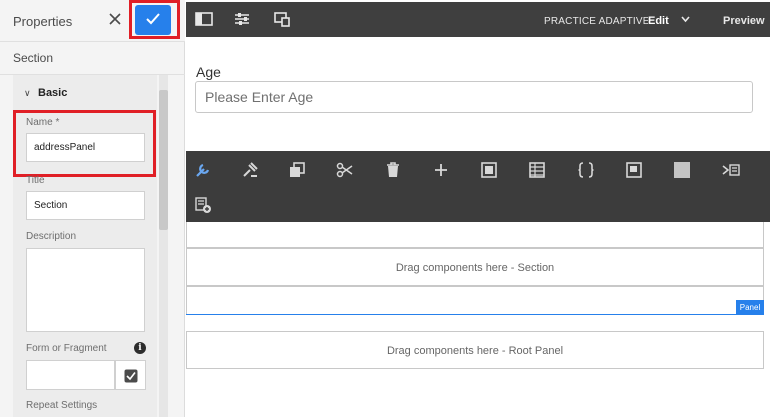  Describe the element at coordinates (475, 350) in the screenshot. I see `root-panel-drop-zone: Drag components here - Root Panel` at that location.